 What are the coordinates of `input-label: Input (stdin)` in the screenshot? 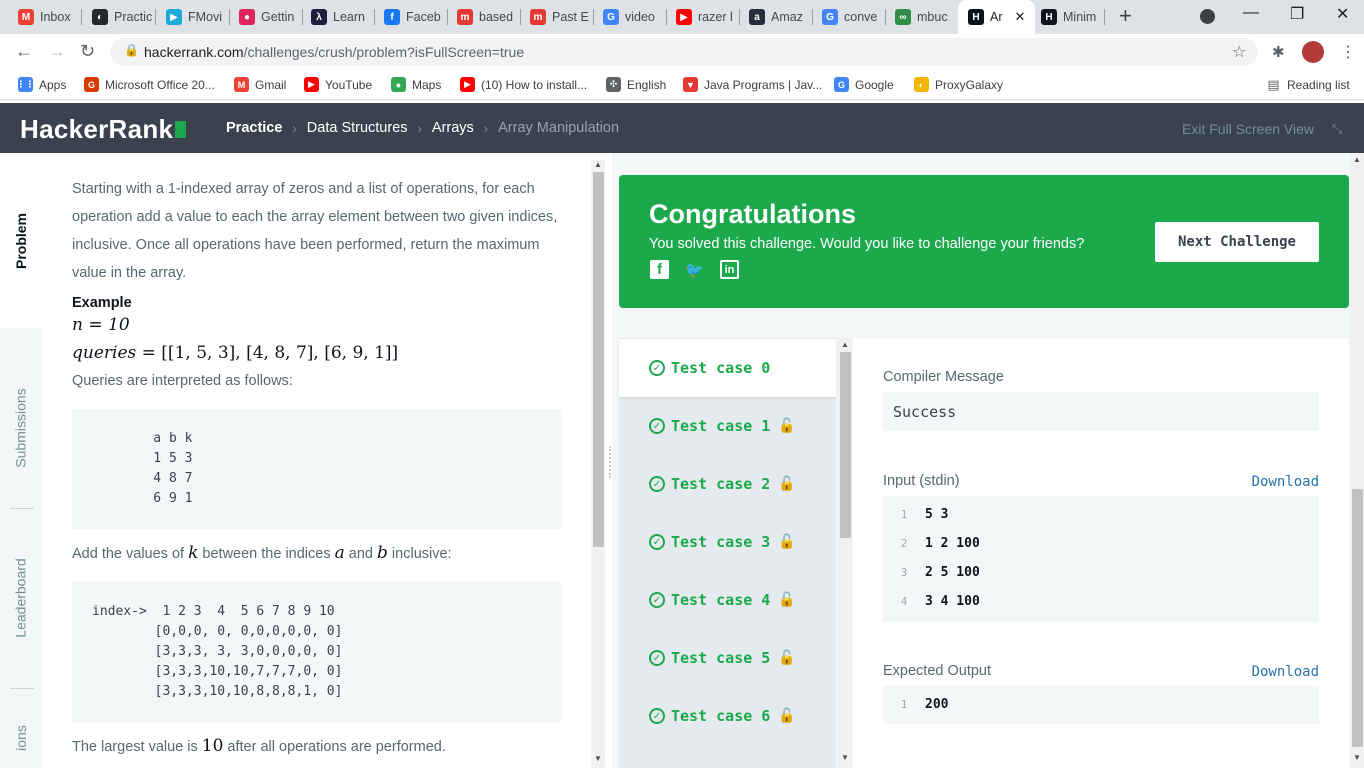 It's located at (921, 481).